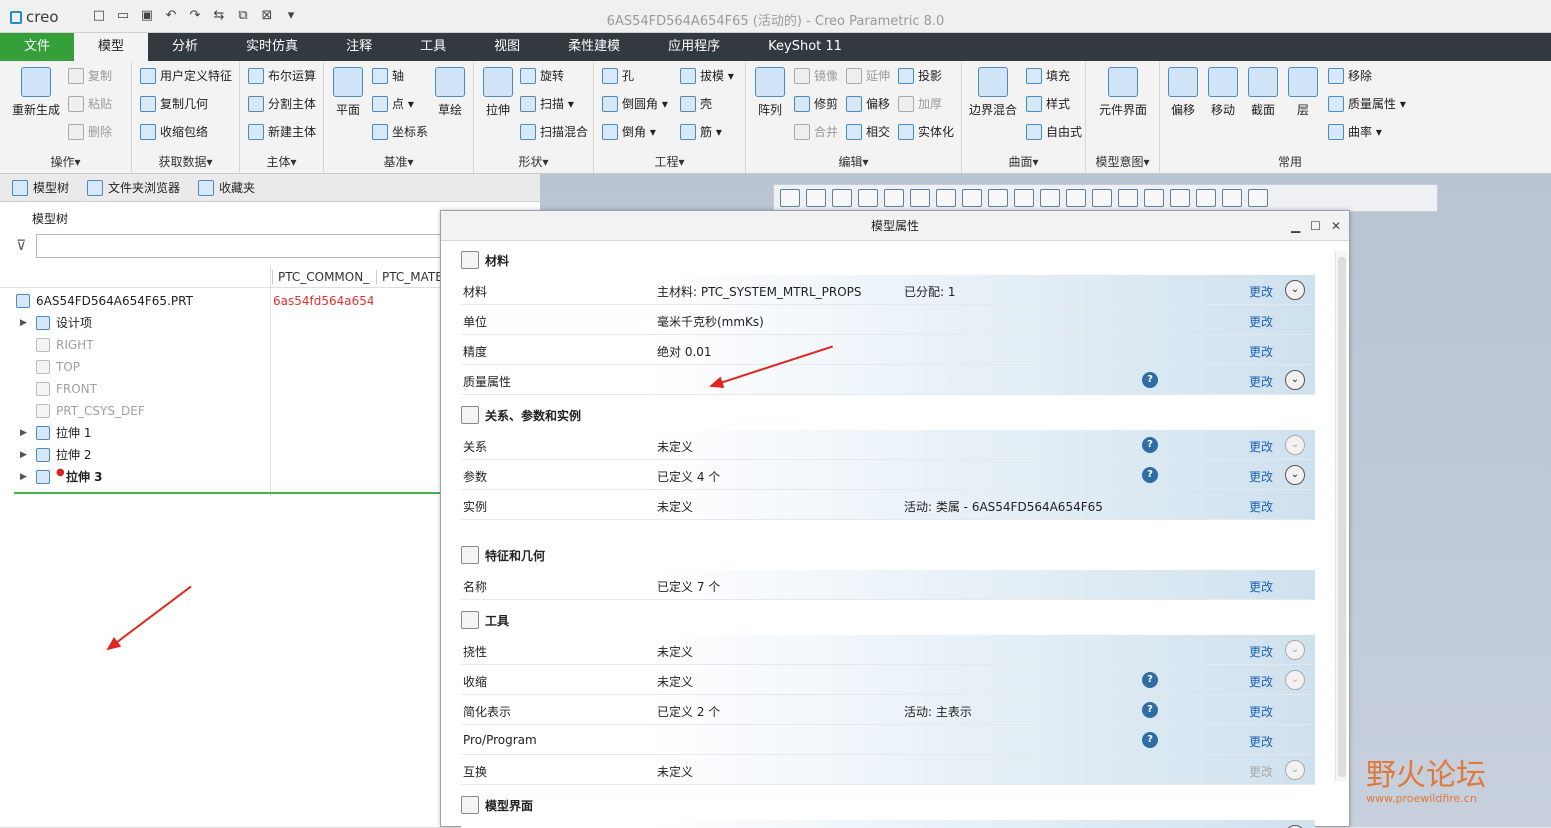  Describe the element at coordinates (1183, 92) in the screenshot. I see `common-offset-button: 偏移` at that location.